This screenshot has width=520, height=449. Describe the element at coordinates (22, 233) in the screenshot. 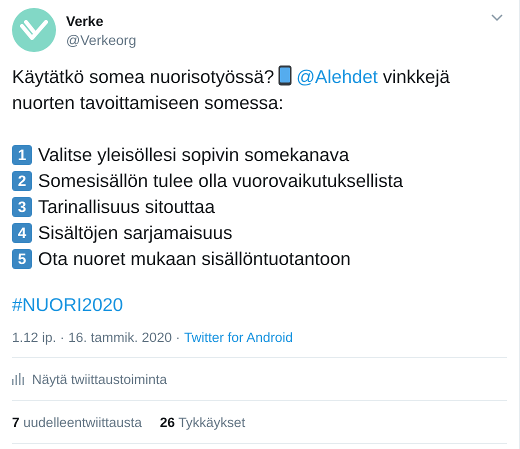

I see `number-keycap: 4` at that location.